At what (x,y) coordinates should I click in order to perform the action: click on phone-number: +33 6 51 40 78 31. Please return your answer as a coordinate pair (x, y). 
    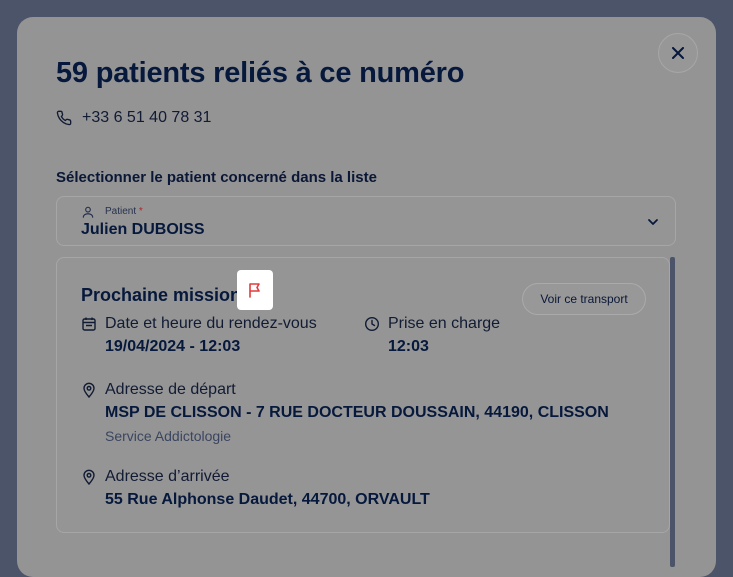
    Looking at the image, I should click on (147, 117).